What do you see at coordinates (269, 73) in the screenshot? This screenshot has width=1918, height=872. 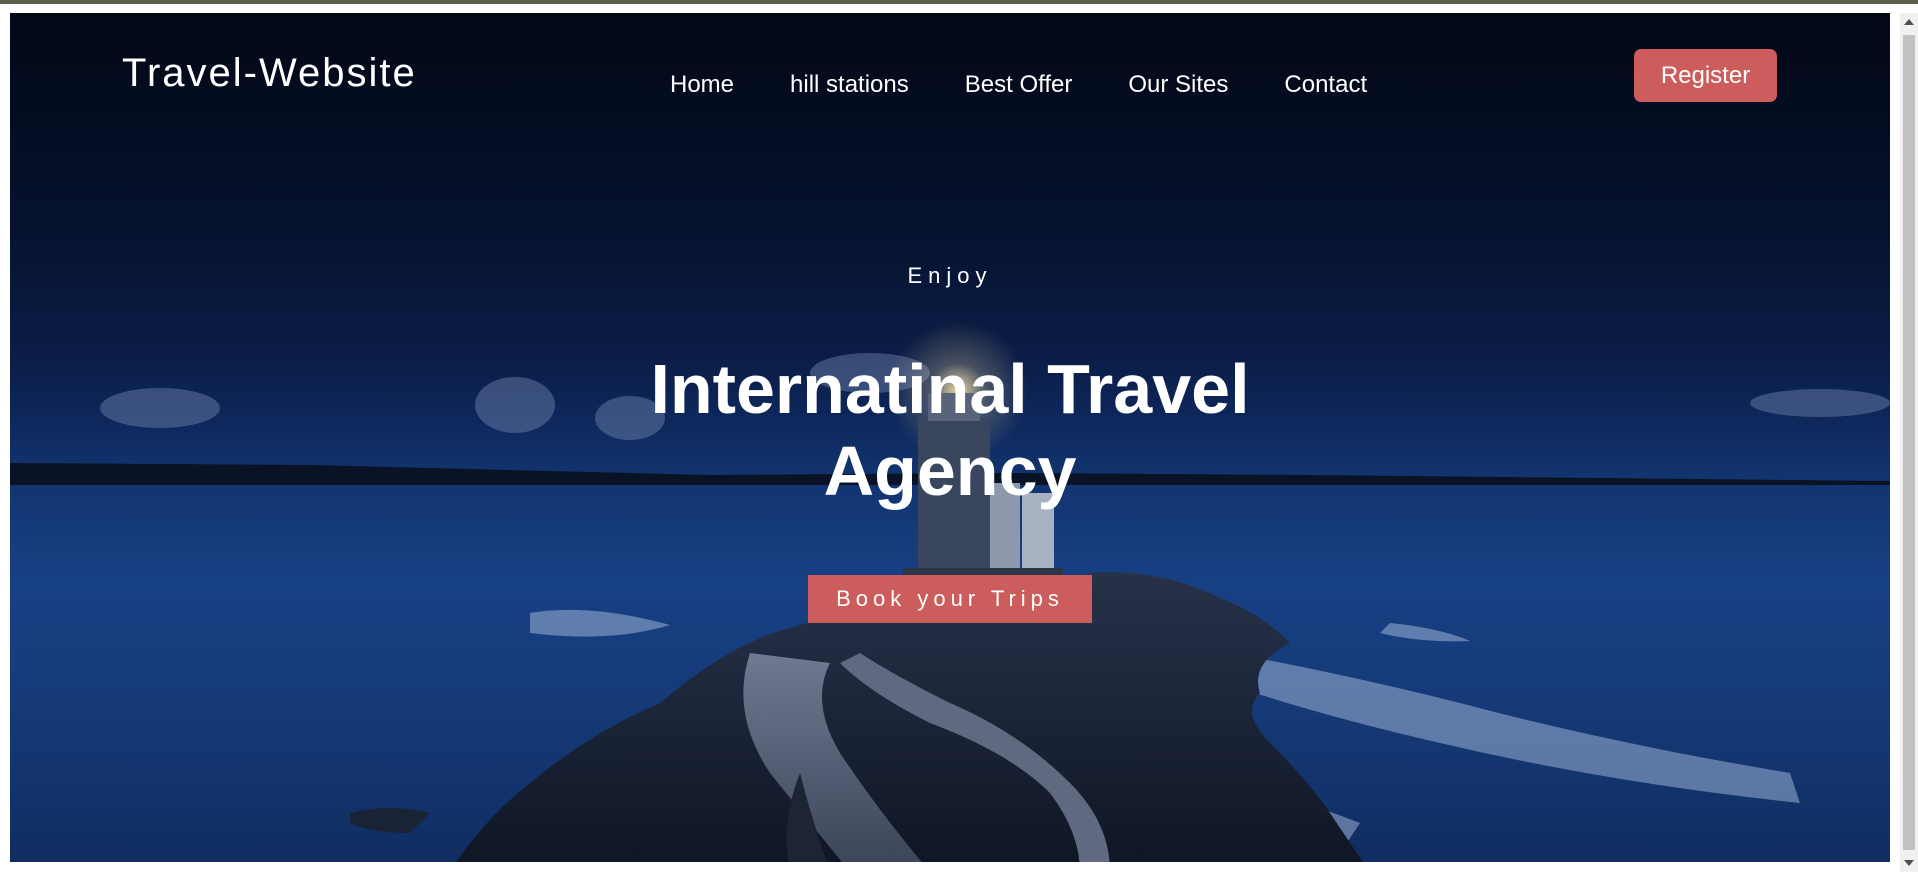 I see `site-logo: Travel-Website` at bounding box center [269, 73].